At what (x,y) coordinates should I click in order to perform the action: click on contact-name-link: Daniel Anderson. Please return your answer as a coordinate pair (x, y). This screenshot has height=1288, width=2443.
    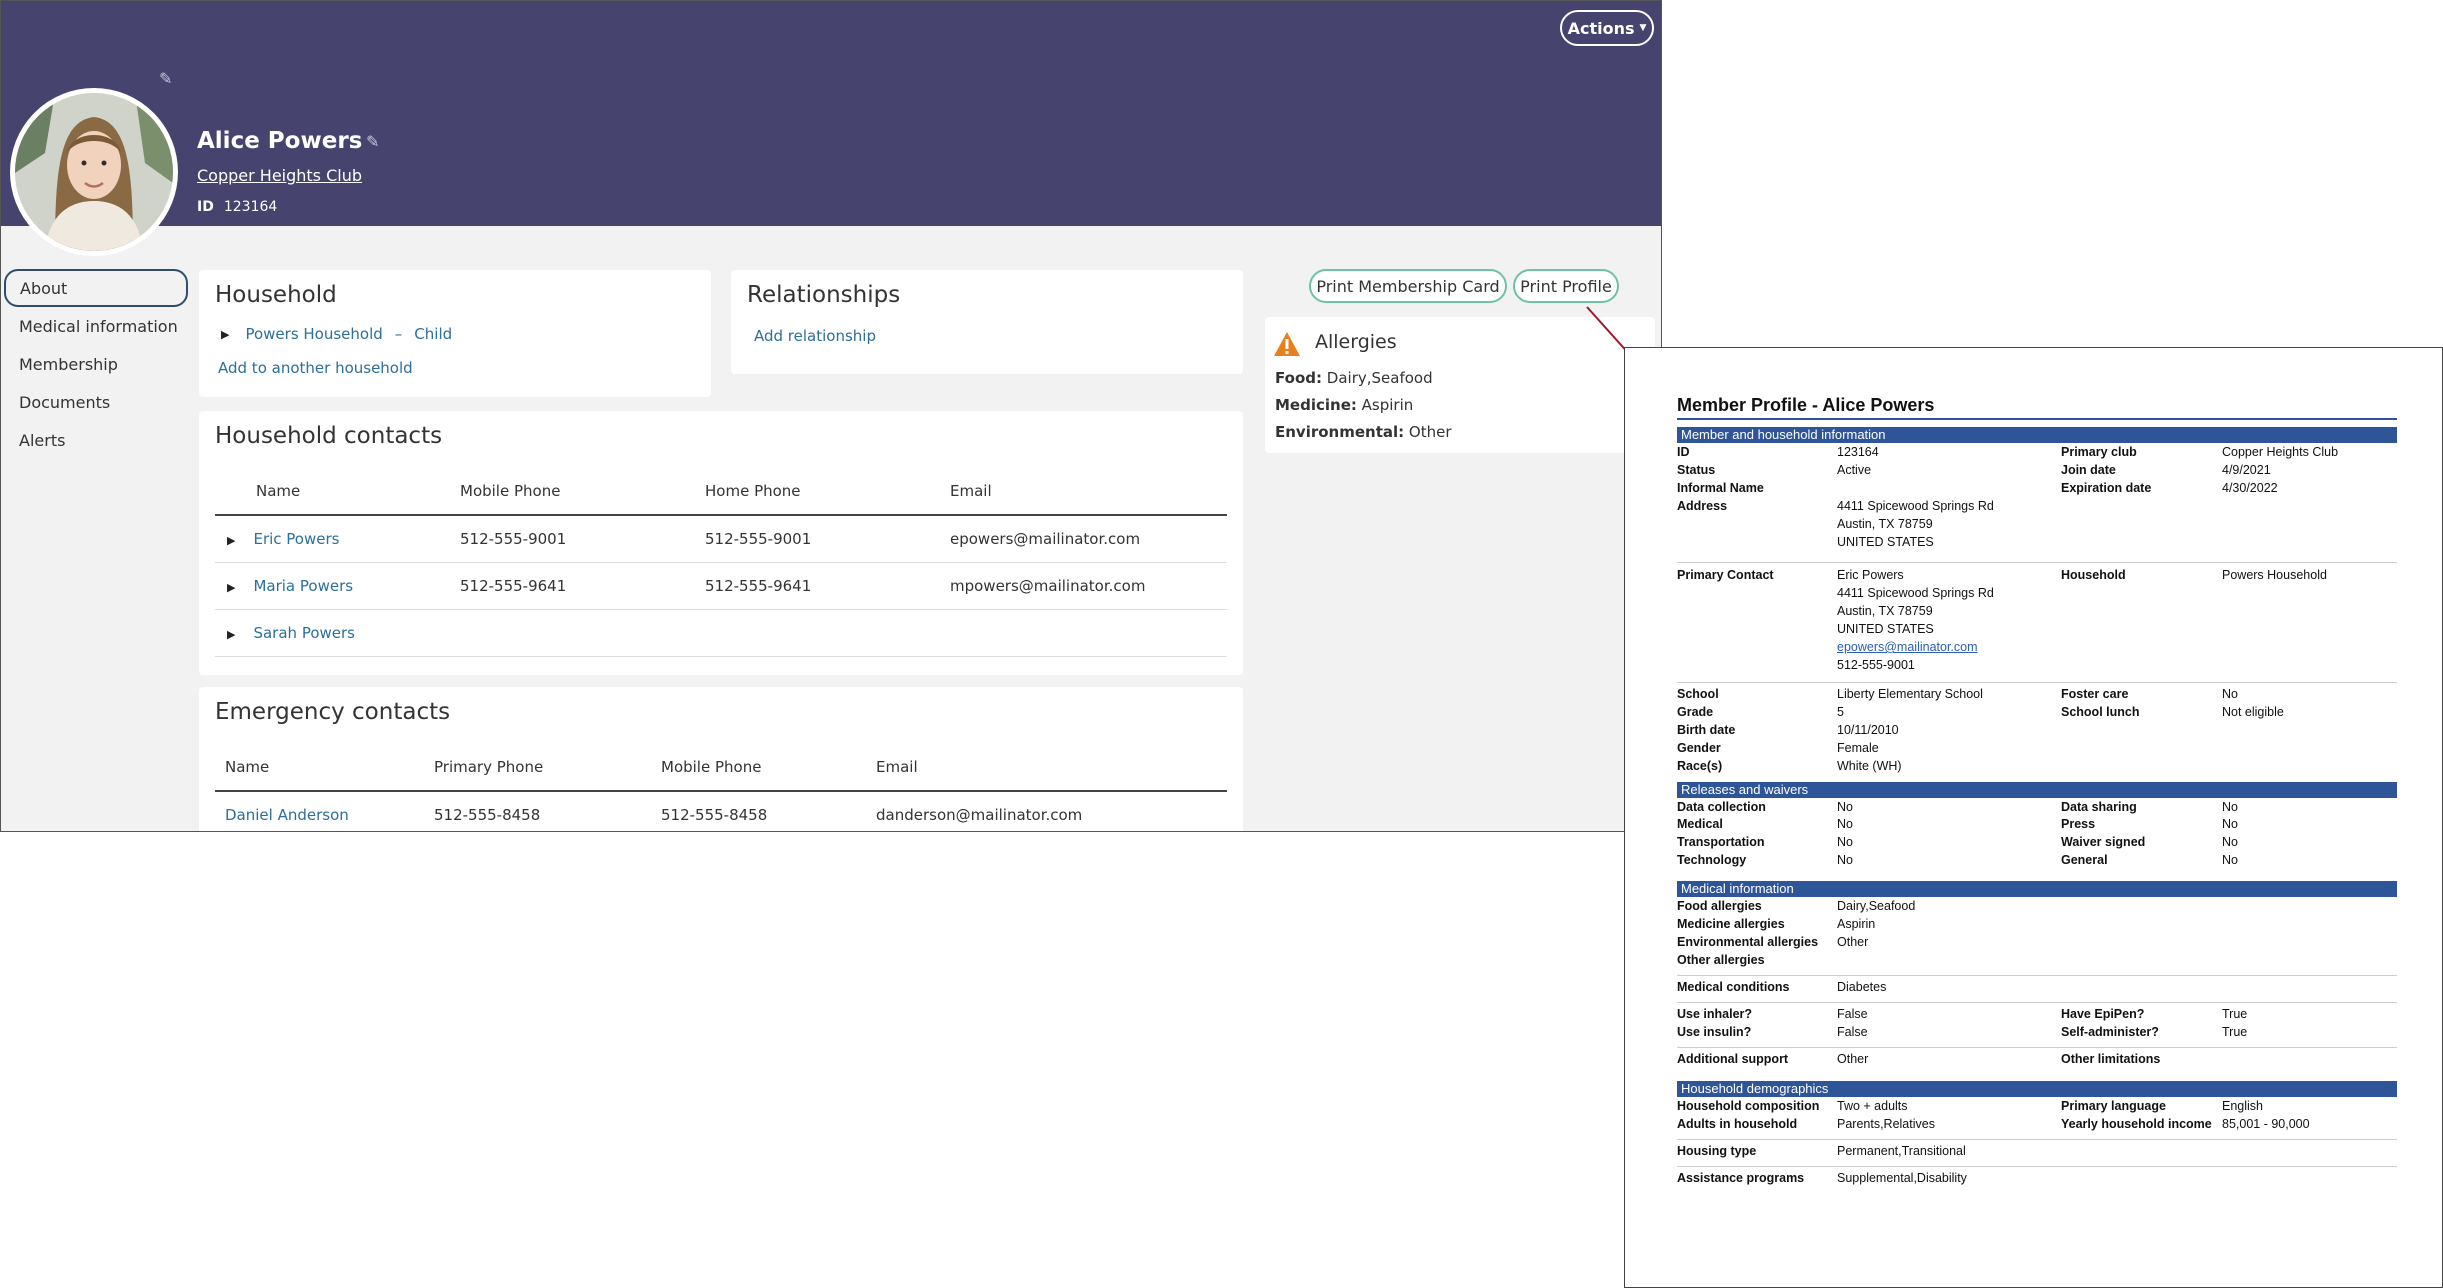
    Looking at the image, I should click on (287, 815).